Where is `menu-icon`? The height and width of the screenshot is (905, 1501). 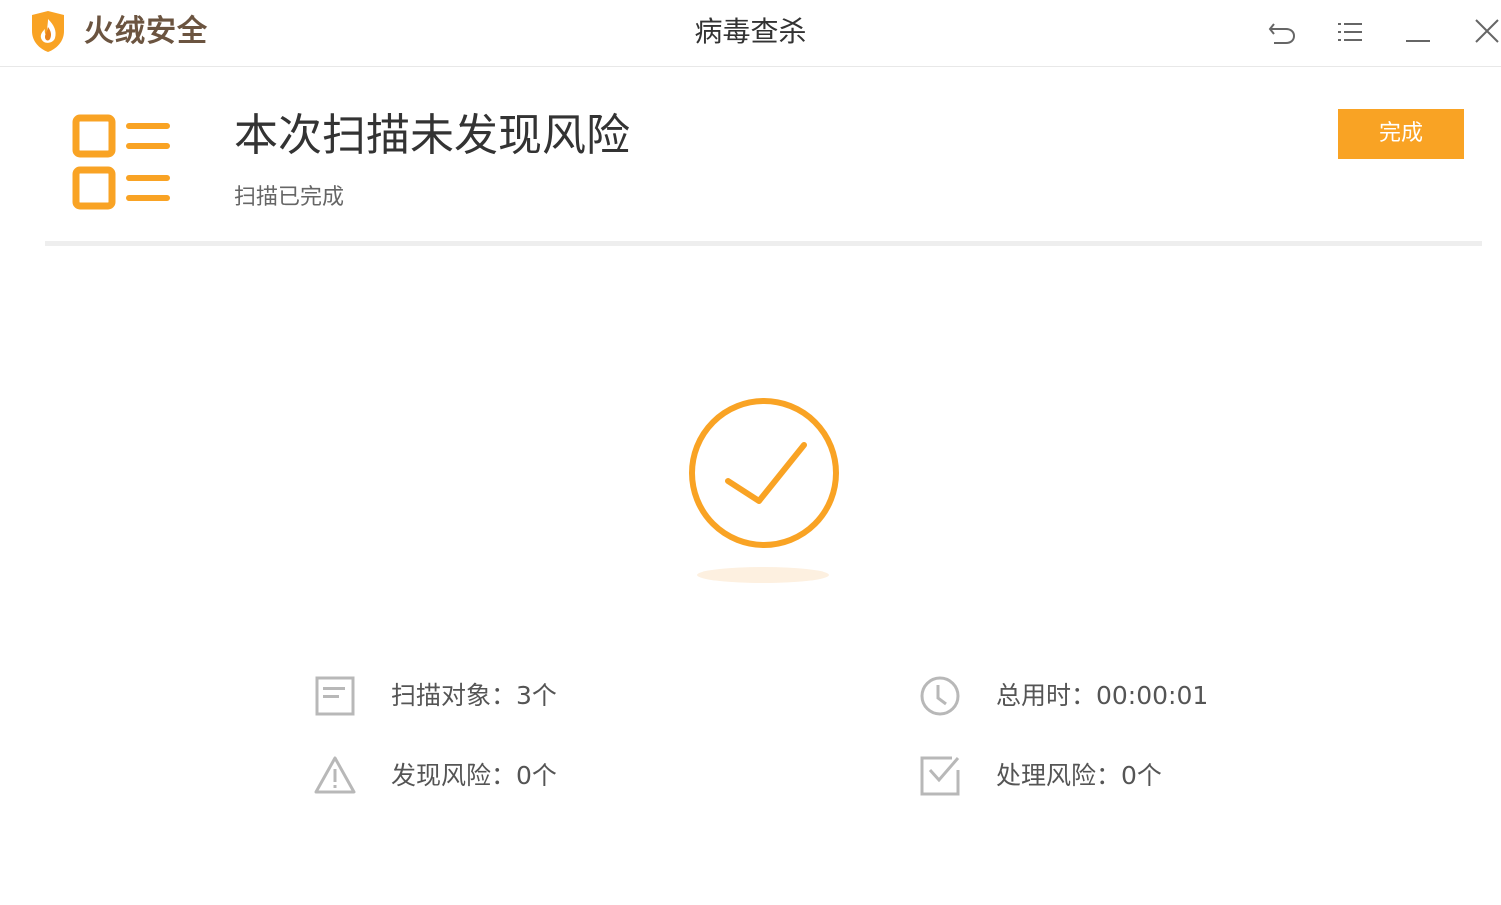 menu-icon is located at coordinates (1350, 32).